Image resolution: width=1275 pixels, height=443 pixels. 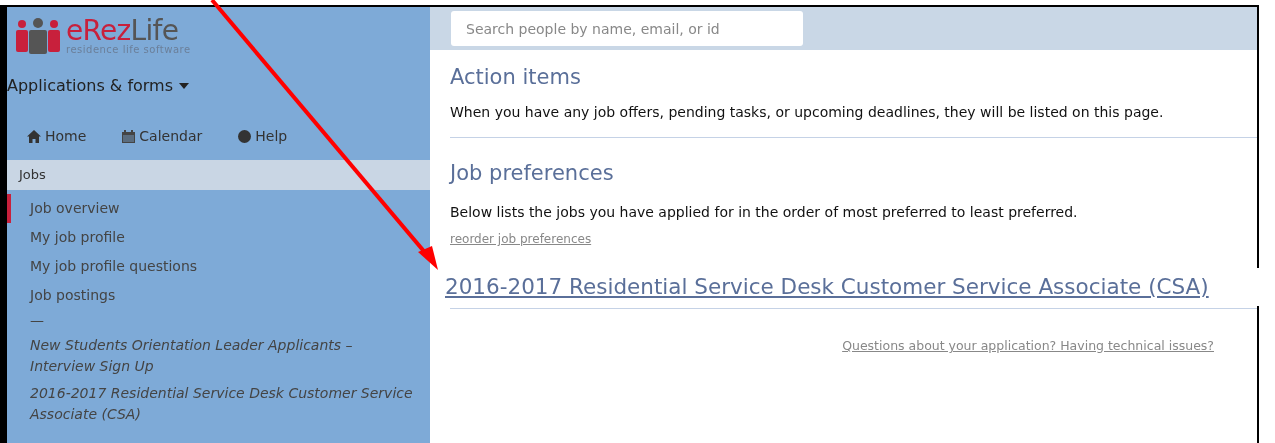 What do you see at coordinates (218, 266) in the screenshot?
I see `sidebar-link: My job profile questions` at bounding box center [218, 266].